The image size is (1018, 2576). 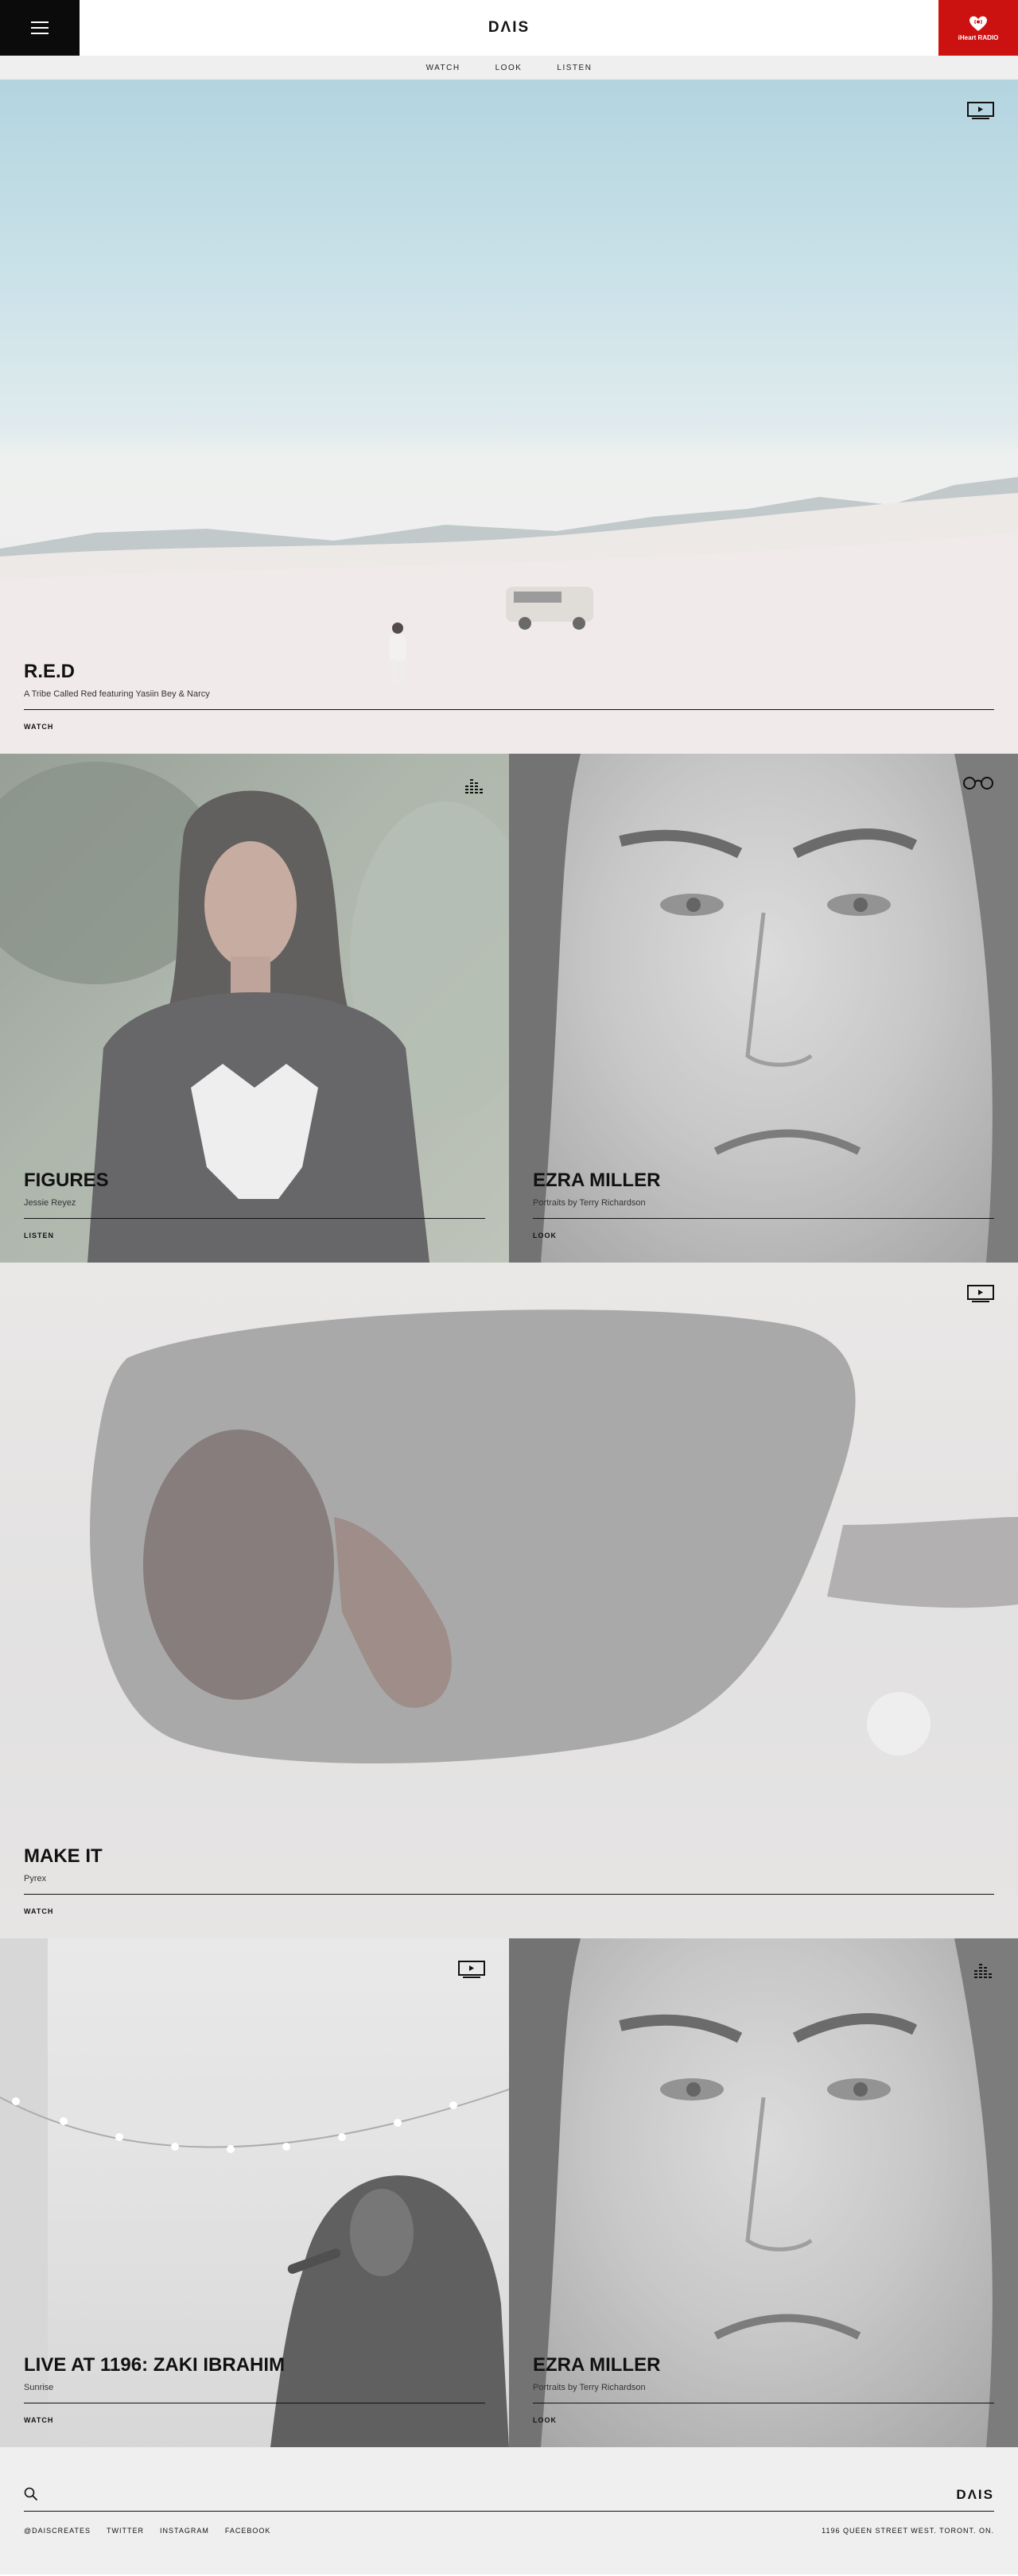 I want to click on nav-watch: WATCH, so click(x=443, y=68).